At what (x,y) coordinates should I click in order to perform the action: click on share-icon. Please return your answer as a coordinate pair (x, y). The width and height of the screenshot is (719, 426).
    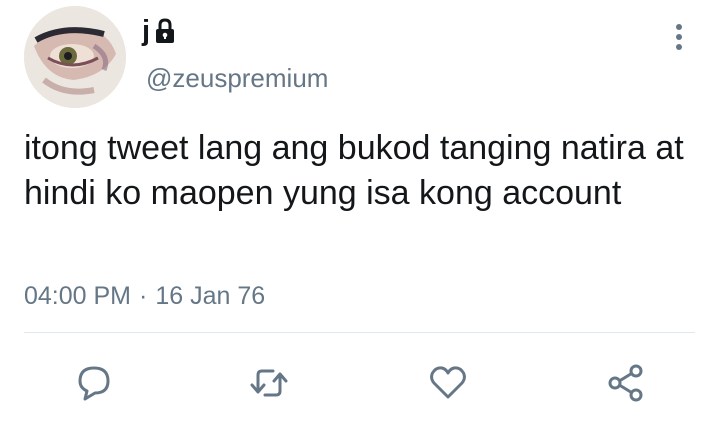
    Looking at the image, I should click on (625, 383).